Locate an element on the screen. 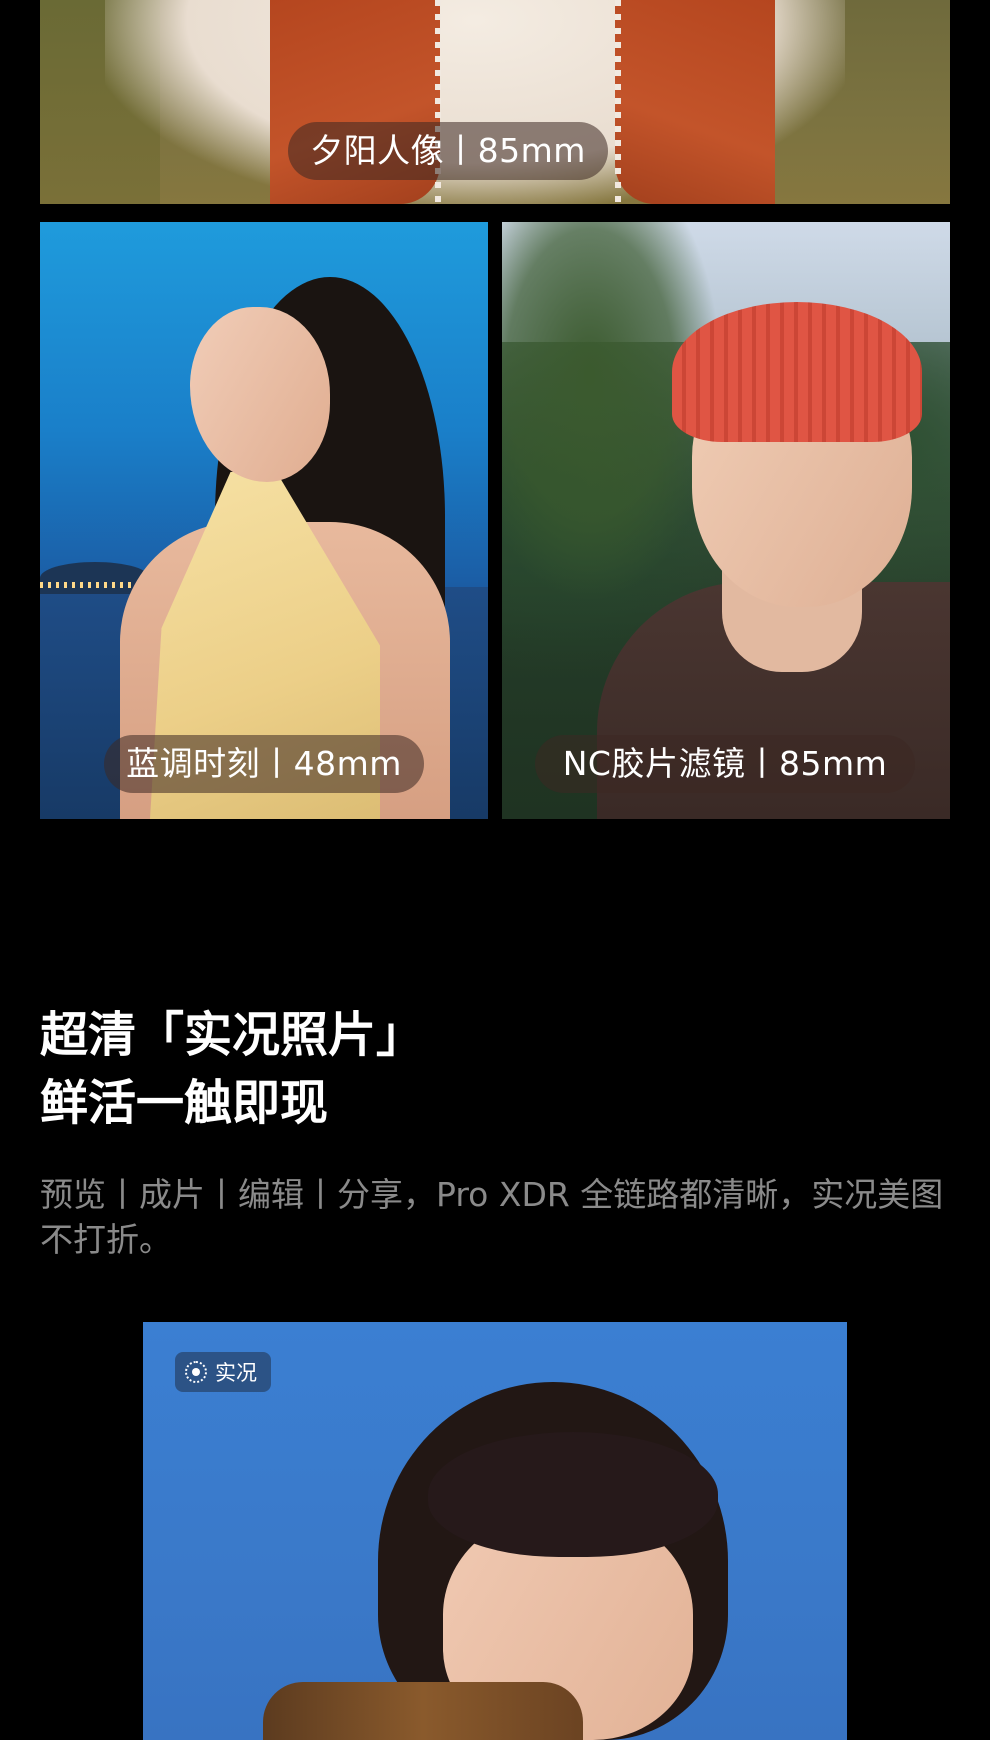 The height and width of the screenshot is (1740, 990). live-photo-badge: 实况 is located at coordinates (223, 1372).